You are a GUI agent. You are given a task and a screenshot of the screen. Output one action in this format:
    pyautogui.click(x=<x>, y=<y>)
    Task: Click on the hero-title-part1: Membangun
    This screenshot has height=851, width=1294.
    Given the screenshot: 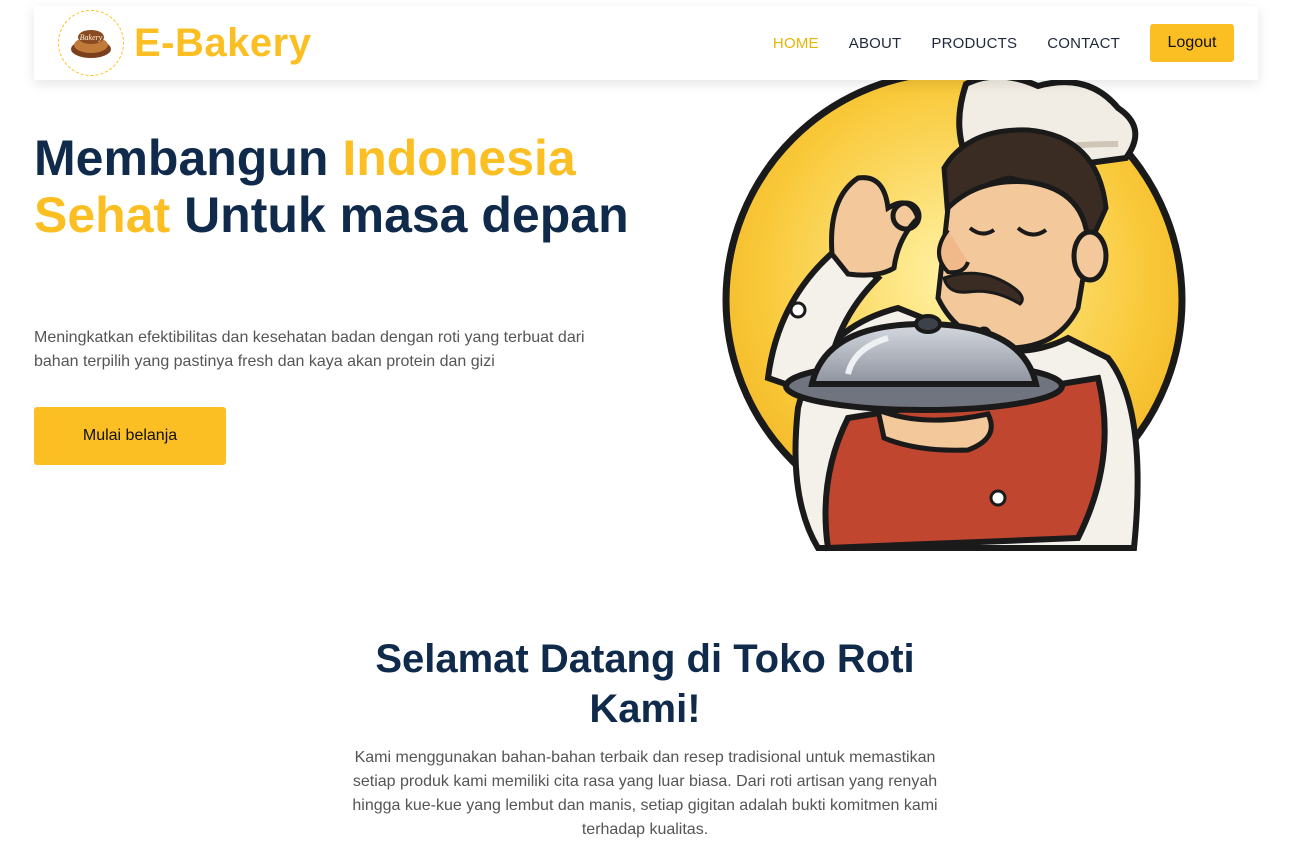 What is the action you would take?
    pyautogui.click(x=188, y=158)
    